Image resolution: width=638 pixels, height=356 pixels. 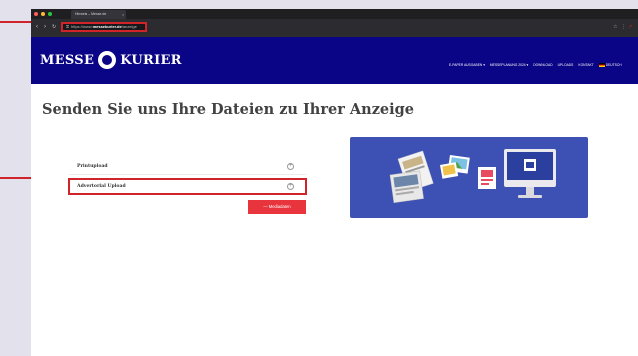 I want to click on address-bar: ⚿ https://www.messekurier.de/anzeige, so click(x=104, y=27).